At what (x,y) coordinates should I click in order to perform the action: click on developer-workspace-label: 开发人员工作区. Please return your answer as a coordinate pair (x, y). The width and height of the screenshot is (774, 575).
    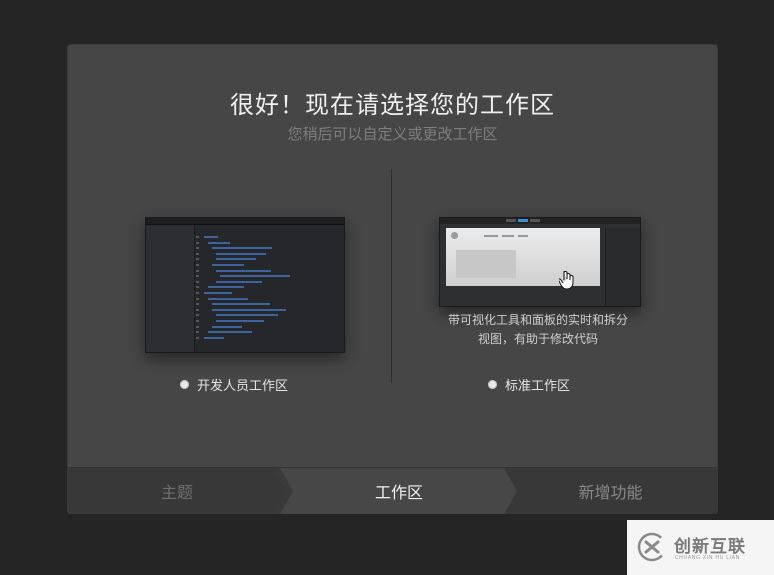
    Looking at the image, I should click on (243, 386).